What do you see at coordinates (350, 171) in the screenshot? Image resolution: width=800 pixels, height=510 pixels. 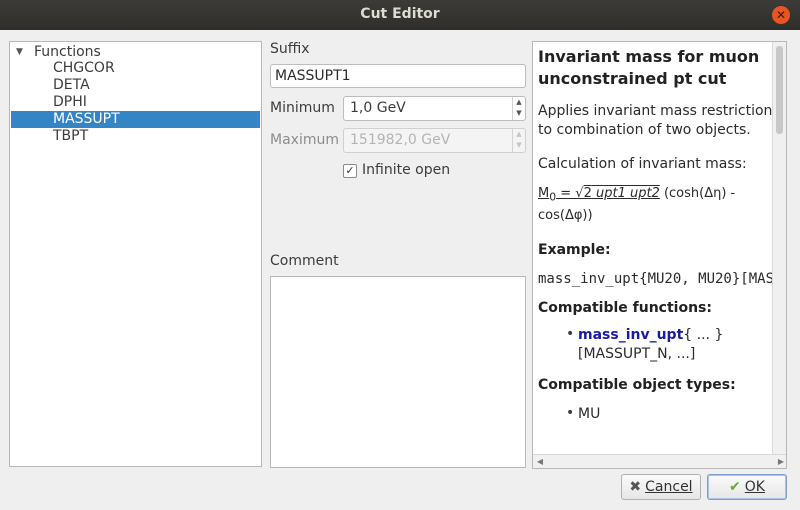 I see `infinite-open-checkbox: ✓` at bounding box center [350, 171].